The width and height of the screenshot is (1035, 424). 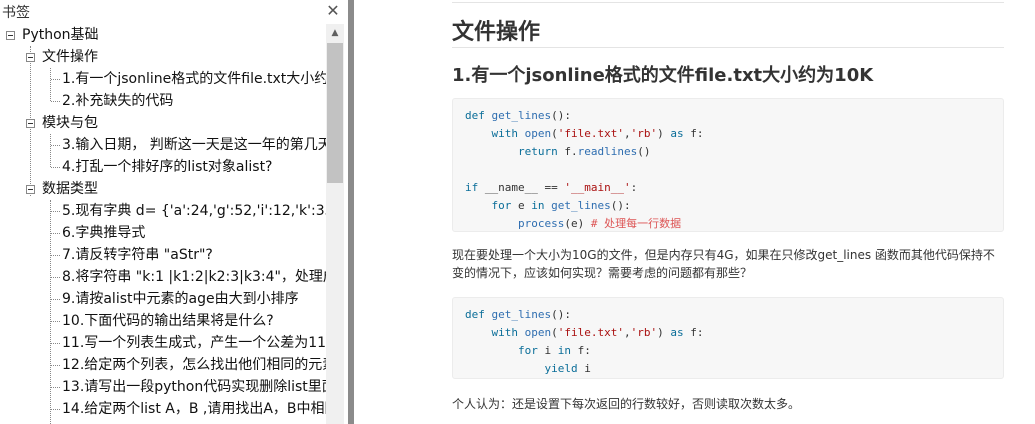 I want to click on paragraph: 个人认为：还是设置下每次返回的行数较好，否则读取次数太多。, so click(x=626, y=404).